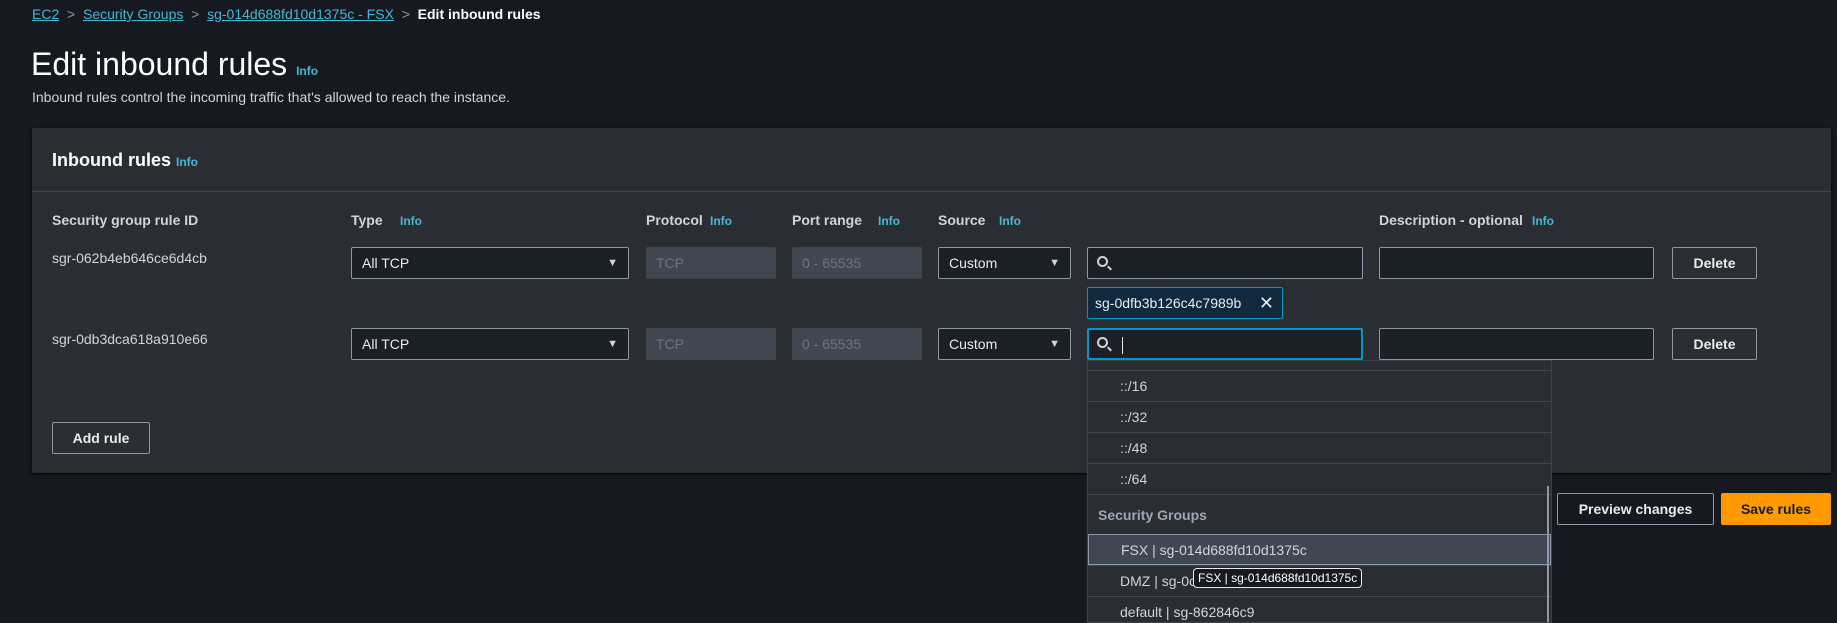 The image size is (1837, 623). What do you see at coordinates (1319, 549) in the screenshot?
I see `dropdown-option-highlighted: FSX | sg-014d688fd10d1375c` at bounding box center [1319, 549].